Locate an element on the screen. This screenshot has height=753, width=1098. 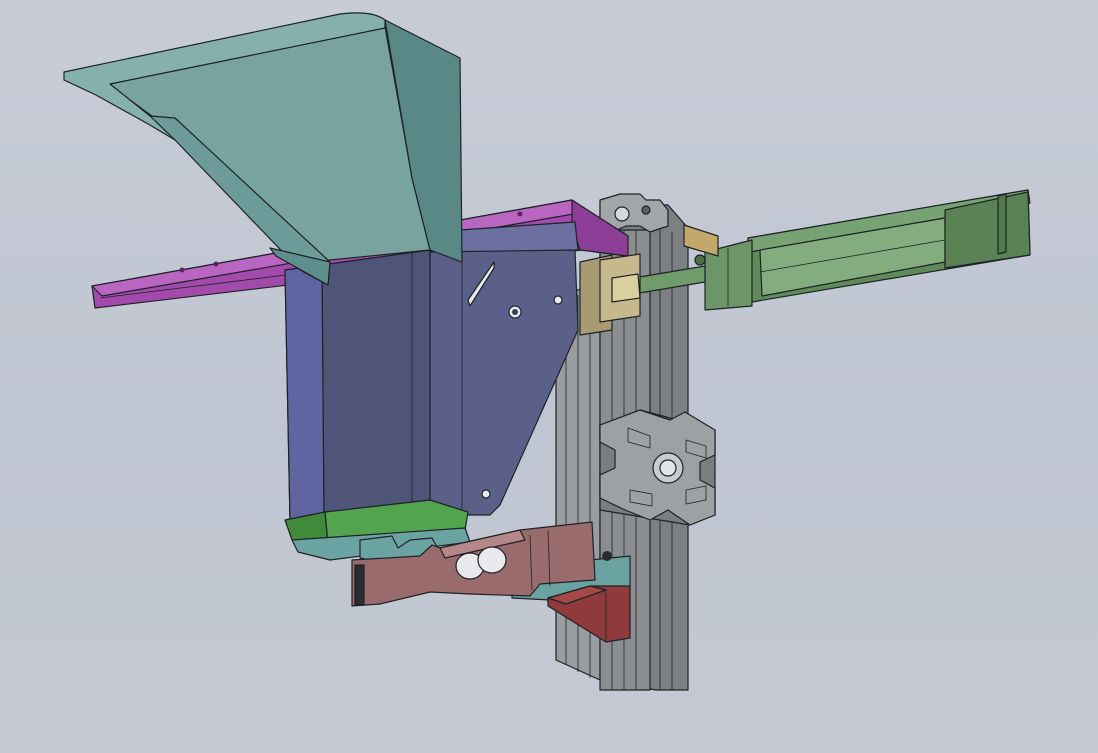
hopper is located at coordinates (263, 149).